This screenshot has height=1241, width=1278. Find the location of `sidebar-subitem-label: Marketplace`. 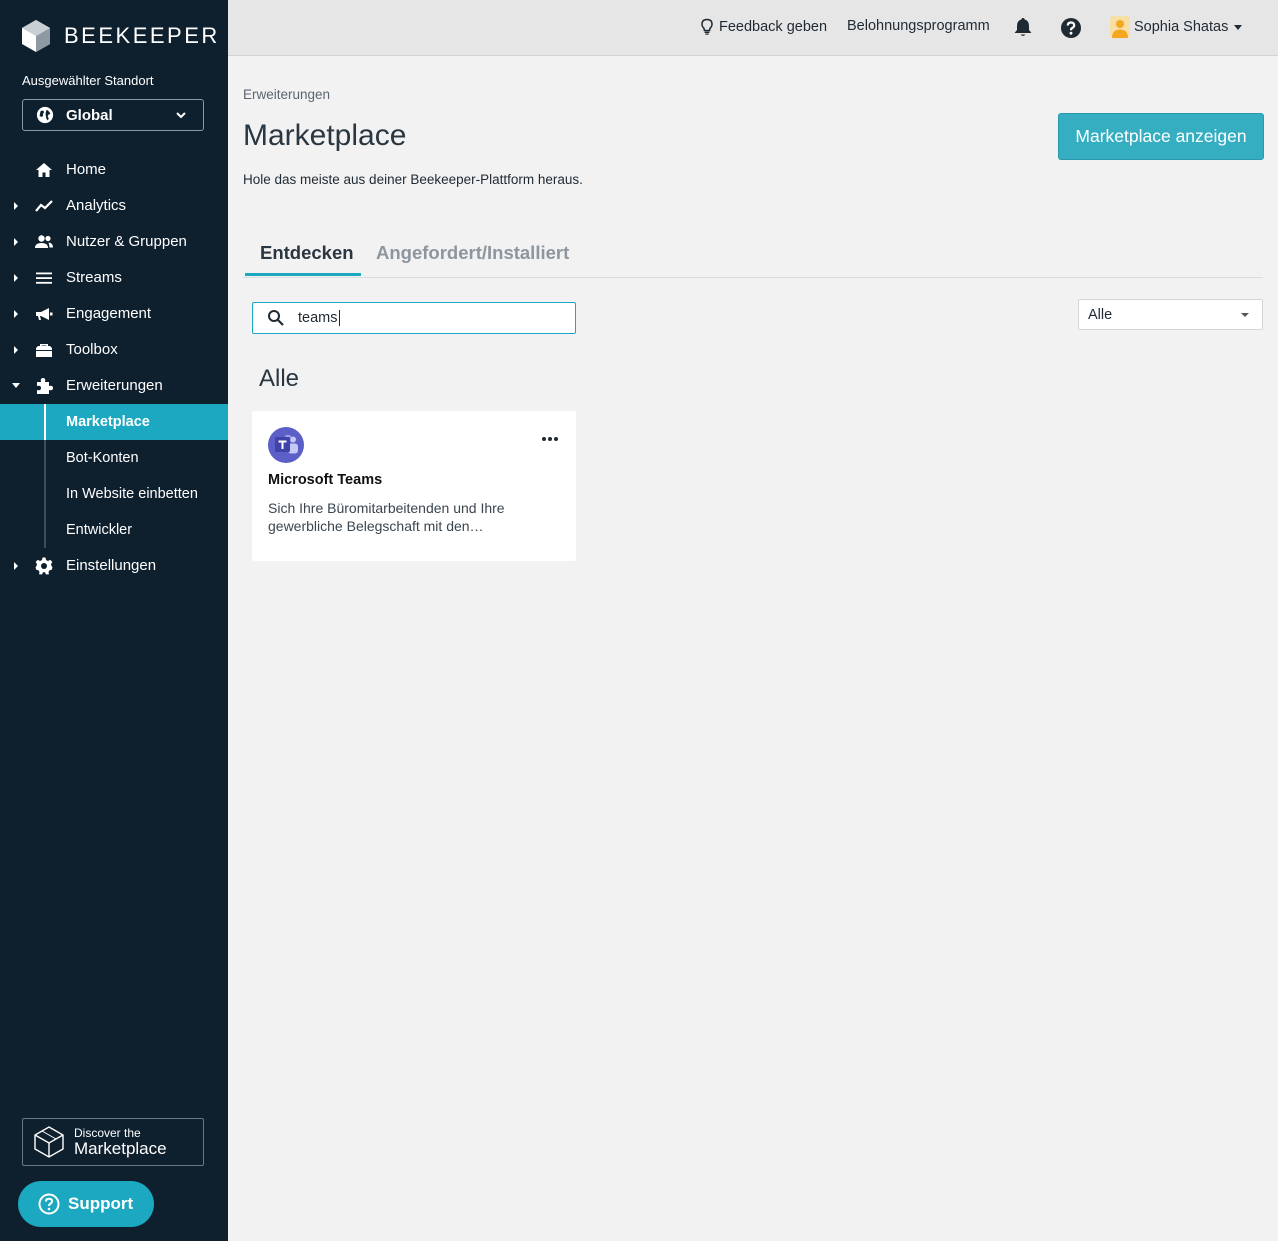

sidebar-subitem-label: Marketplace is located at coordinates (108, 422).